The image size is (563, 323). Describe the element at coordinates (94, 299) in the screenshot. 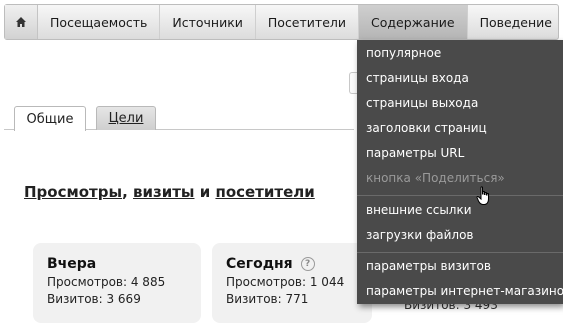

I see `card-visits: Визитов: 3 669` at that location.